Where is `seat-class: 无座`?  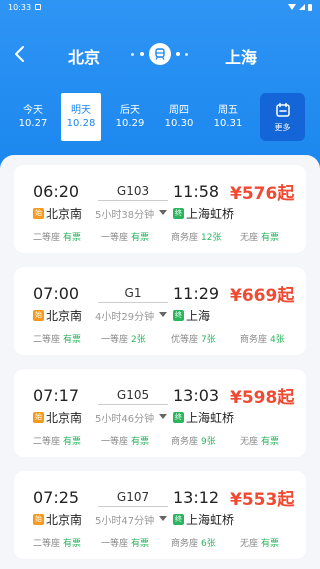 seat-class: 无座 is located at coordinates (249, 238).